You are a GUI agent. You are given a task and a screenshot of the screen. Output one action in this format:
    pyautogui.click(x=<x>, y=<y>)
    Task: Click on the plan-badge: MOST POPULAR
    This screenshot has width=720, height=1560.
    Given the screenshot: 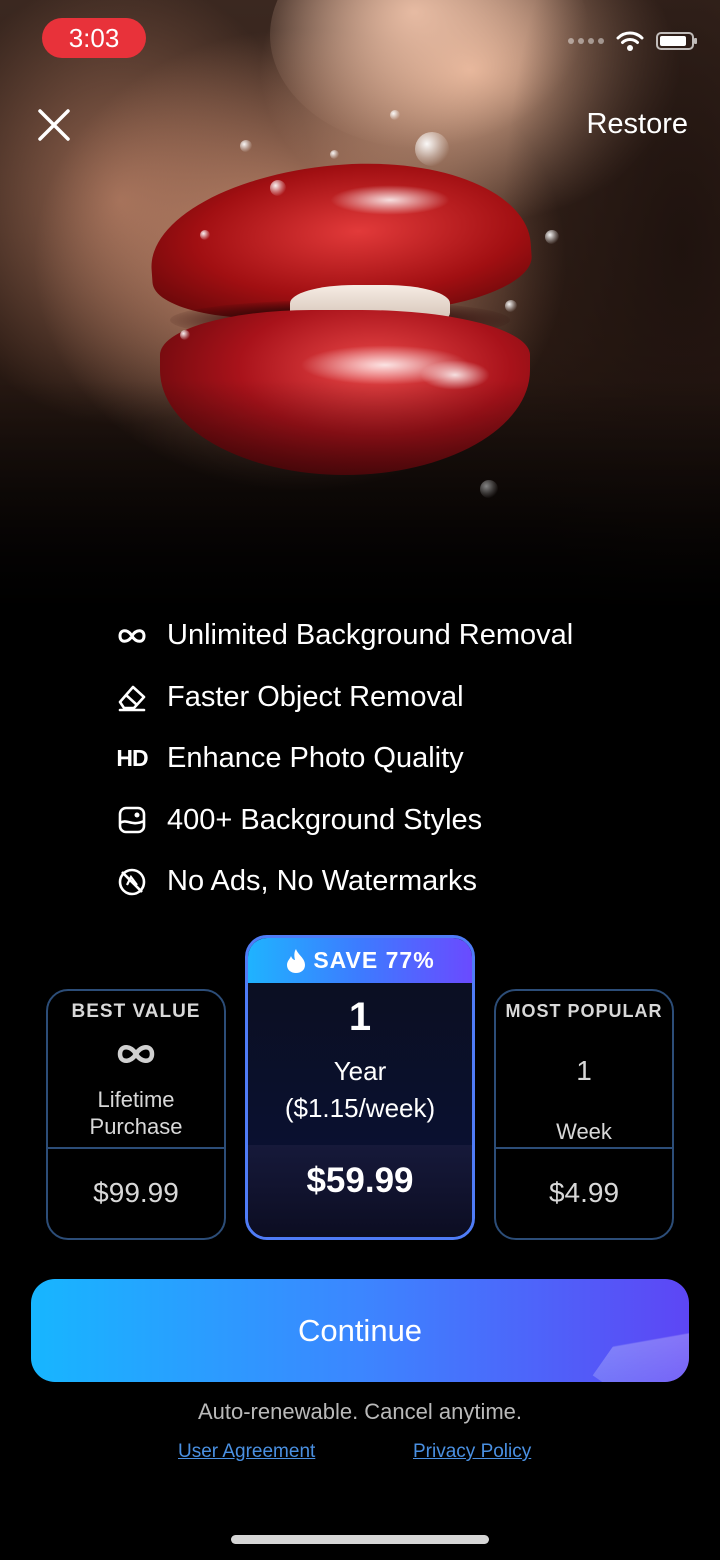 What is the action you would take?
    pyautogui.click(x=584, y=1011)
    